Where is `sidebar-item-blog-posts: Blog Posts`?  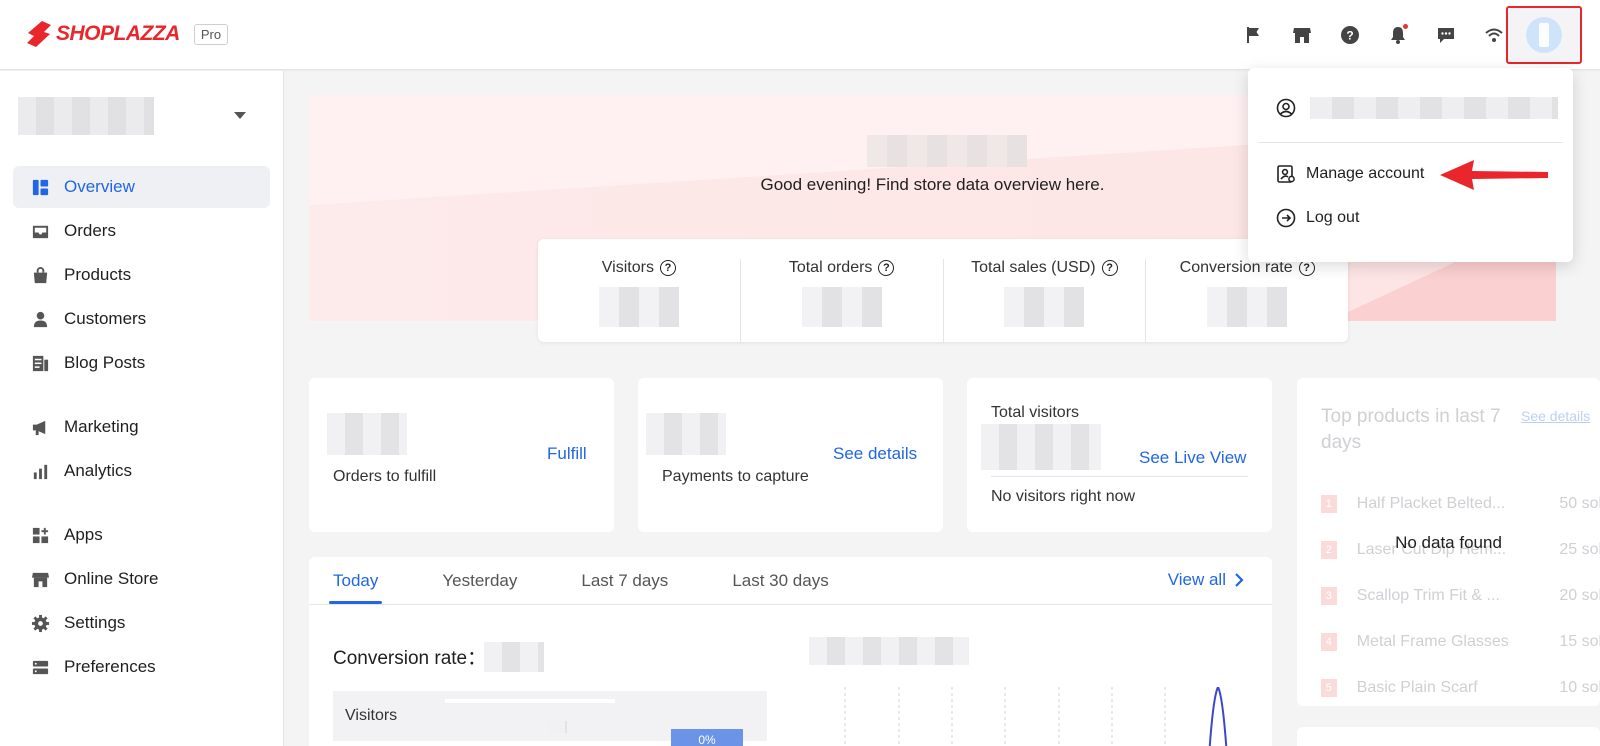 sidebar-item-blog-posts: Blog Posts is located at coordinates (141, 363).